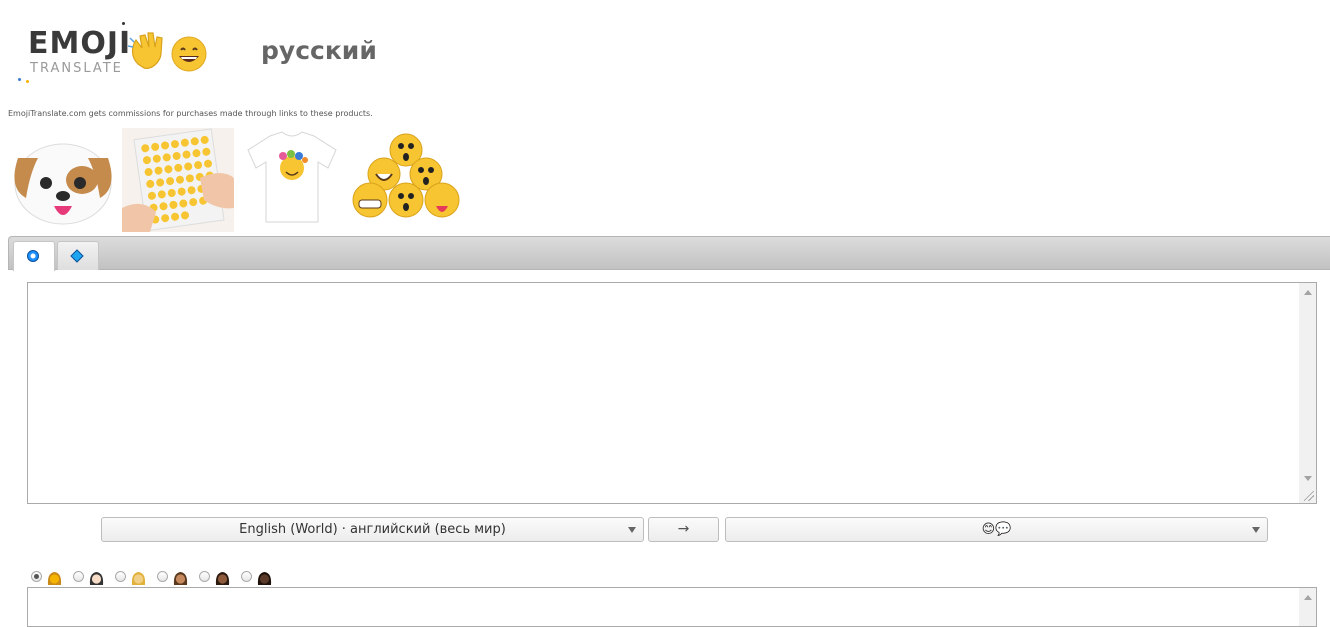 This screenshot has width=1330, height=627. Describe the element at coordinates (178, 180) in the screenshot. I see `product-sticker-sheet` at that location.